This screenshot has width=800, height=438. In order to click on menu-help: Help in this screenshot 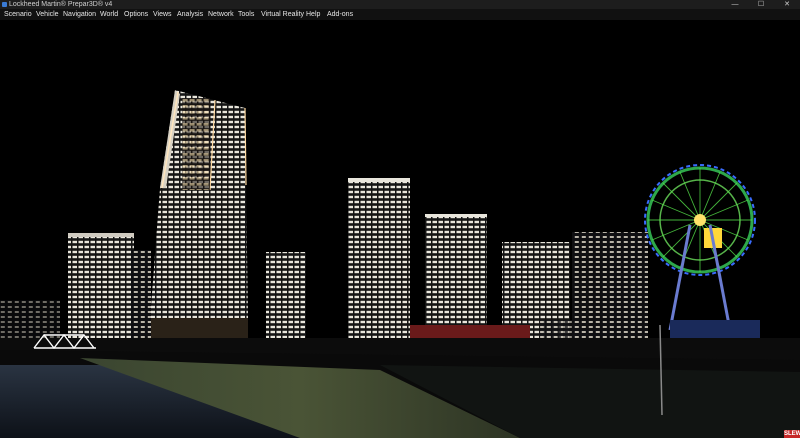, I will do `click(313, 14)`.